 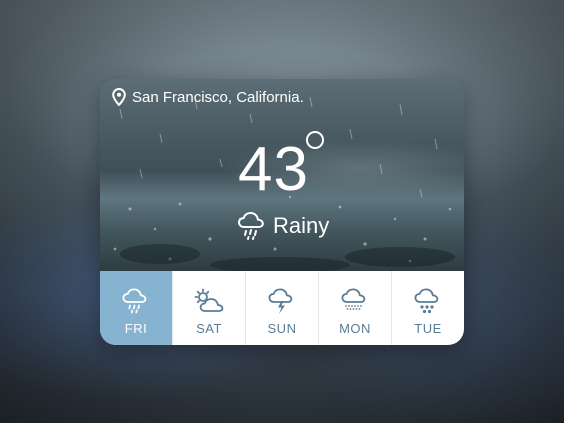 I want to click on forecast-day-fri: FRI, so click(x=136, y=308).